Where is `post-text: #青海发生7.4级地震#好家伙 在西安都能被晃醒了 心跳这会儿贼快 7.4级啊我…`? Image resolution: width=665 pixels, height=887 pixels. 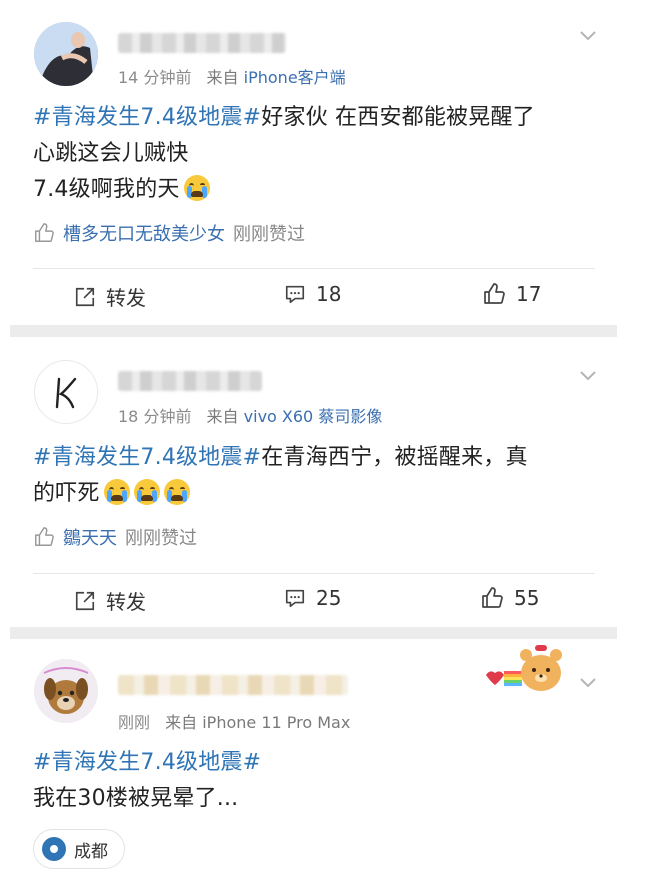
post-text: #青海发生7.4级地震#好家伙 在西安都能被晃醒了 心跳这会儿贼快 7.4级啊我… is located at coordinates (329, 154).